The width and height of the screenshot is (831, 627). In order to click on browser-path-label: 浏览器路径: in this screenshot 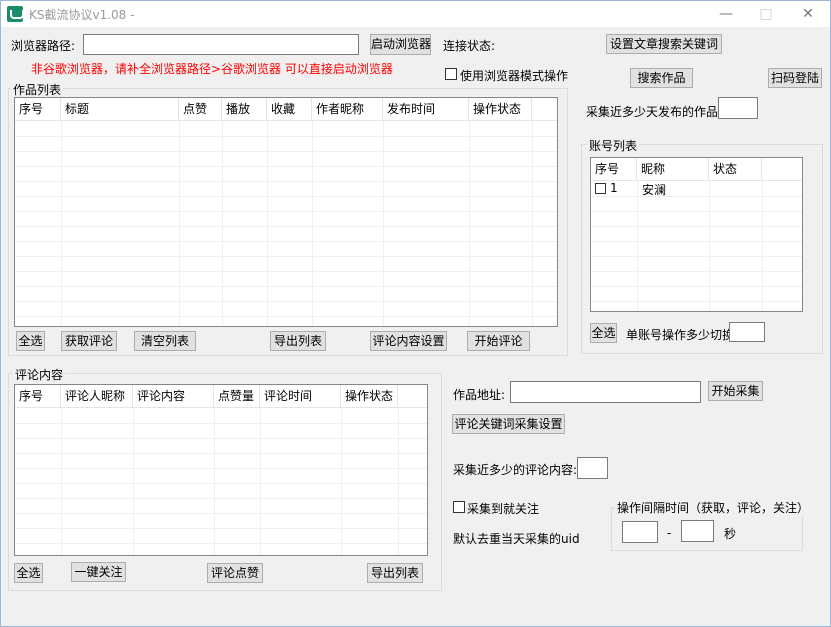, I will do `click(43, 46)`.